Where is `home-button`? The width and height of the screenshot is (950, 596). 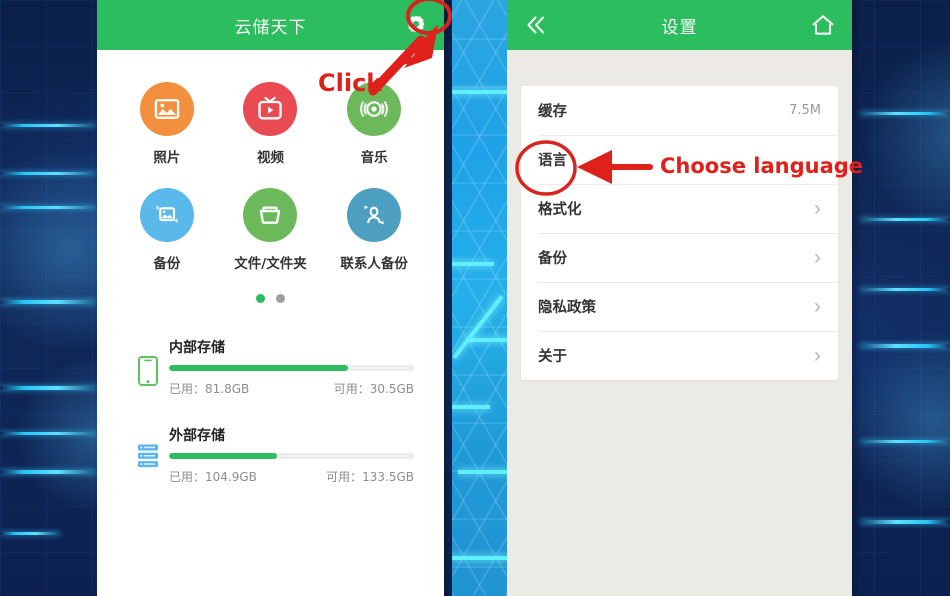
home-button is located at coordinates (823, 25).